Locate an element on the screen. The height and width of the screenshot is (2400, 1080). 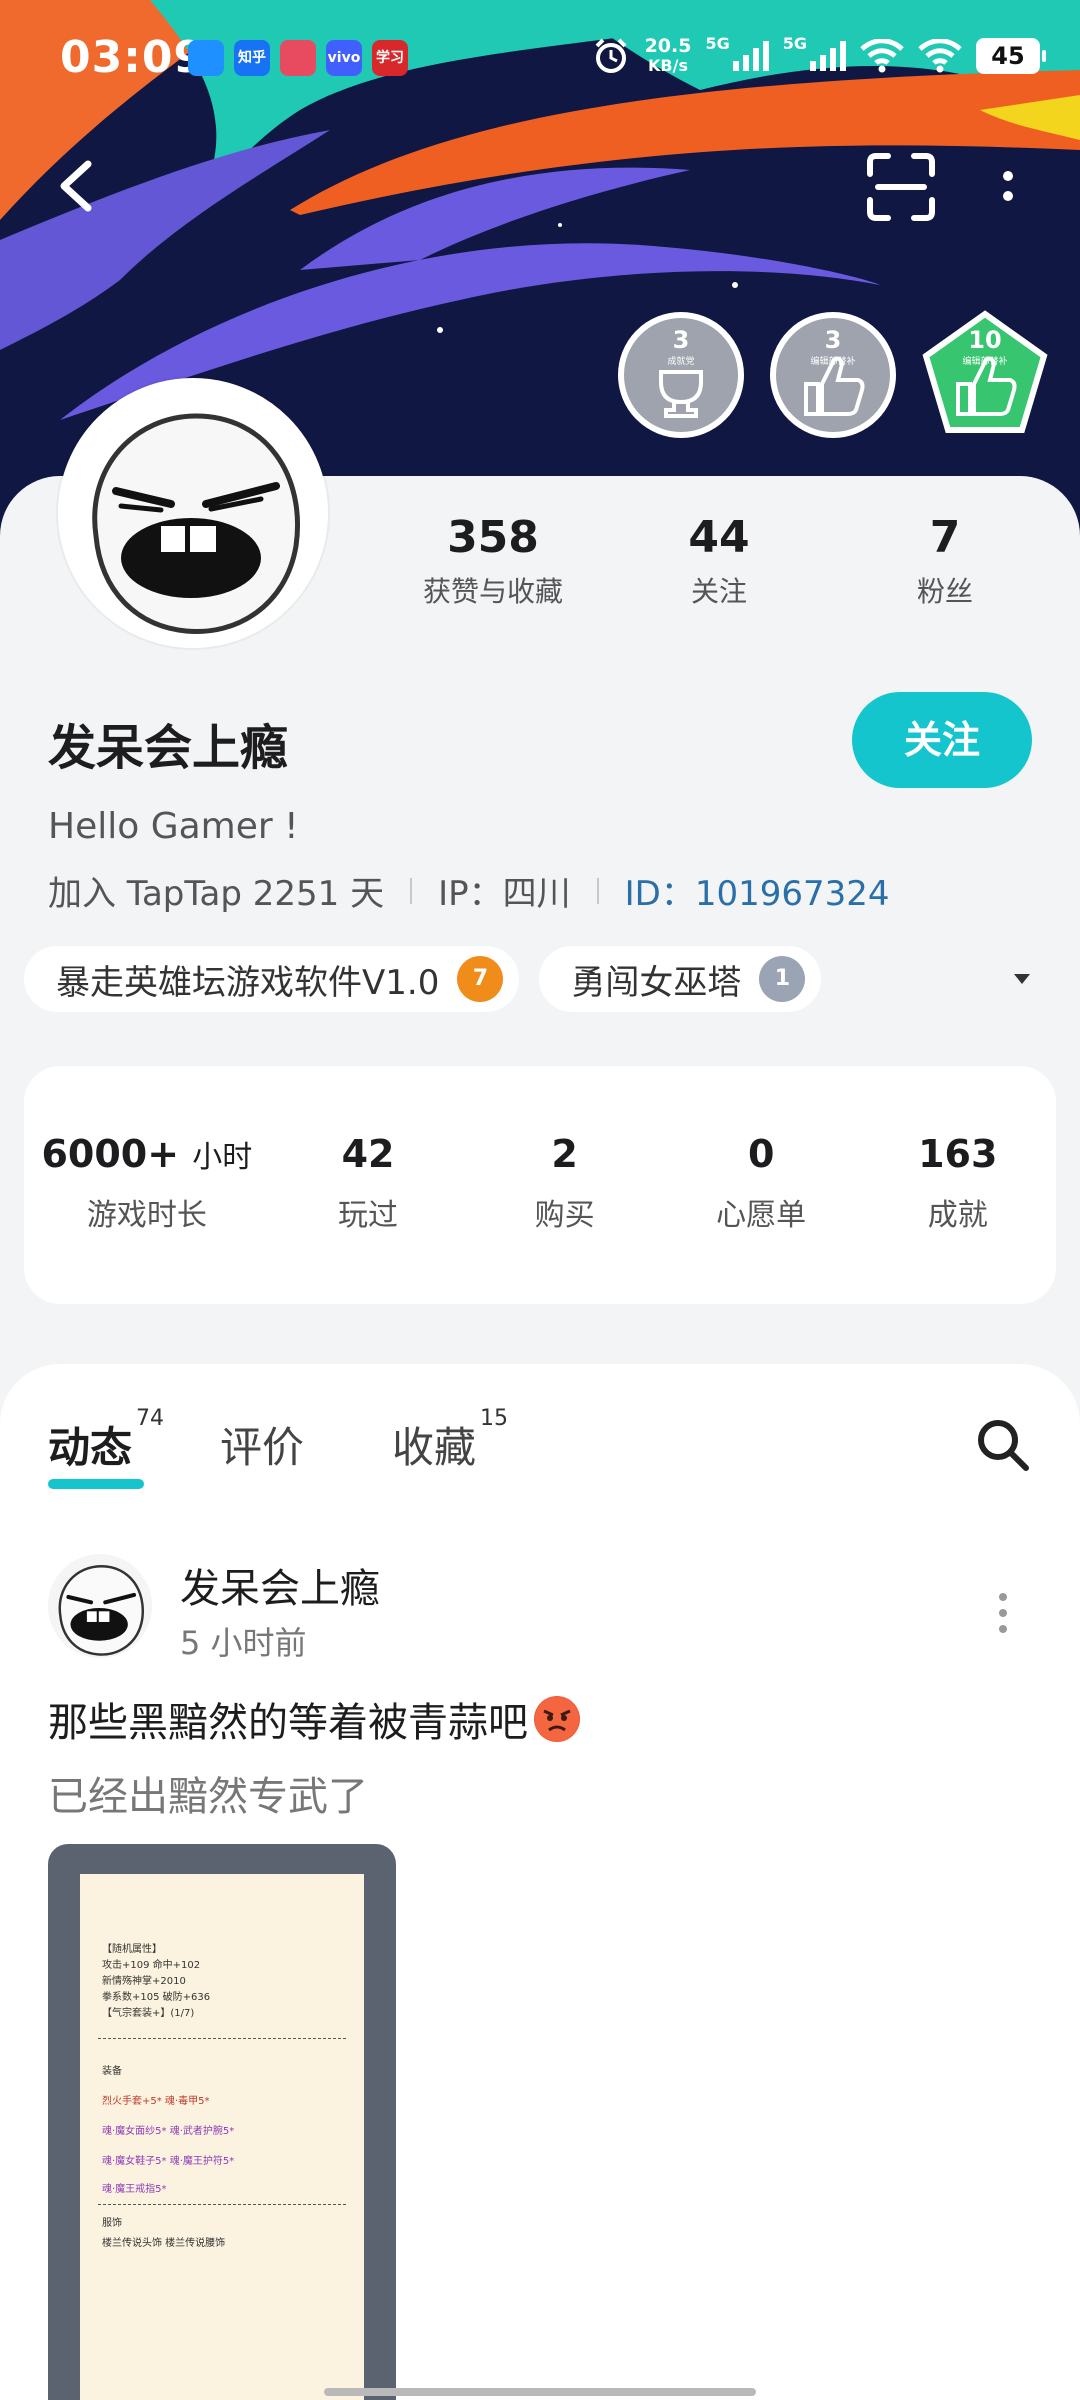
image-text-line: 攻击+109 命中+102 is located at coordinates (151, 1965).